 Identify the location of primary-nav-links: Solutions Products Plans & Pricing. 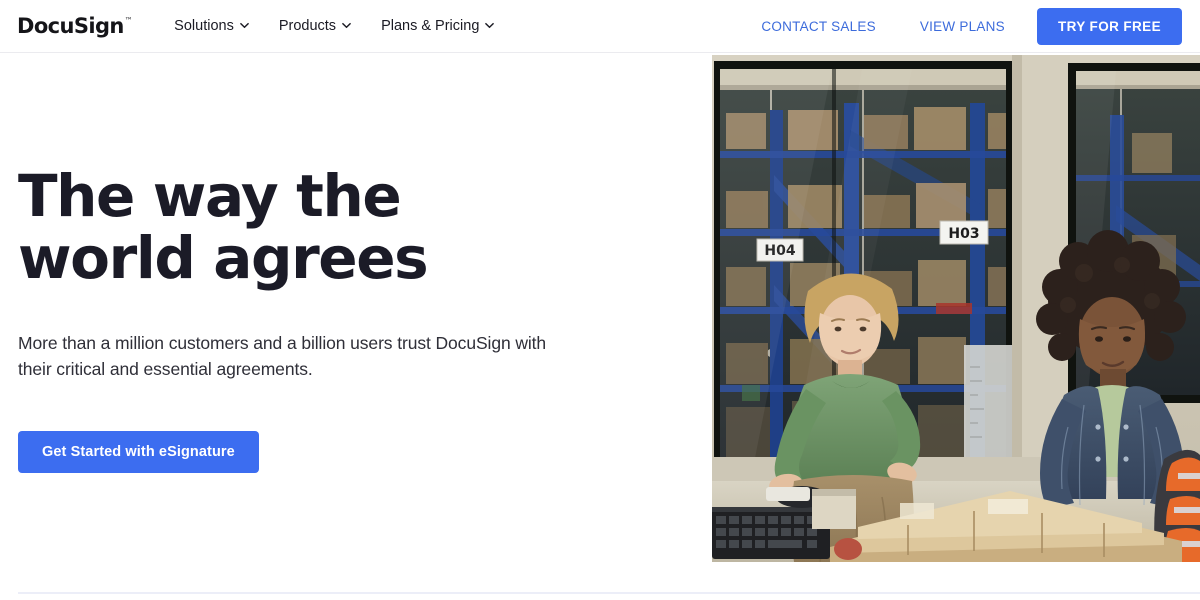
(334, 26).